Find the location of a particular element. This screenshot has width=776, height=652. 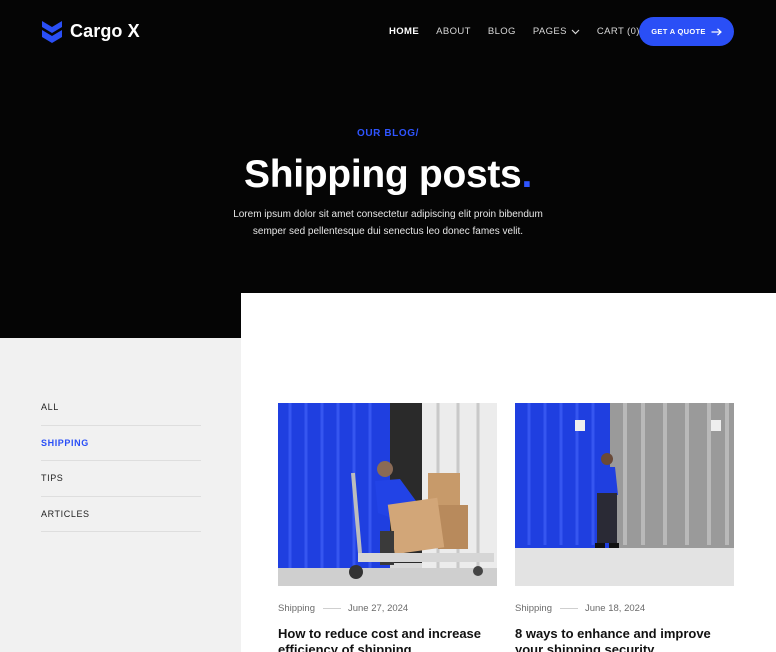

hero-eyebrow: OUR BLOG/ is located at coordinates (388, 133).